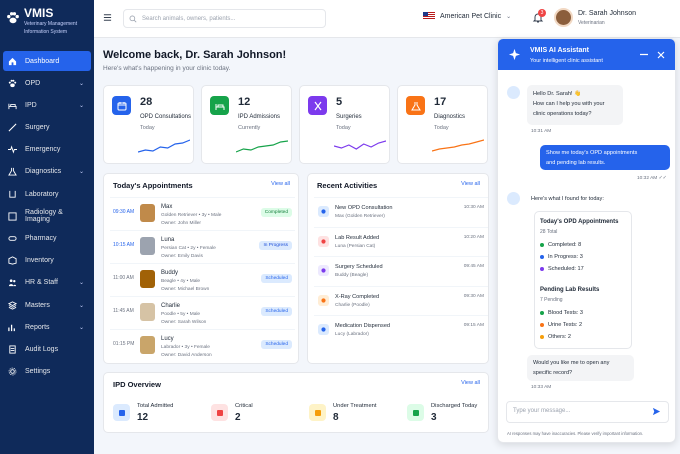  What do you see at coordinates (344, 124) in the screenshot?
I see `stat-card-surgeries: 5 Surgeries Today` at bounding box center [344, 124].